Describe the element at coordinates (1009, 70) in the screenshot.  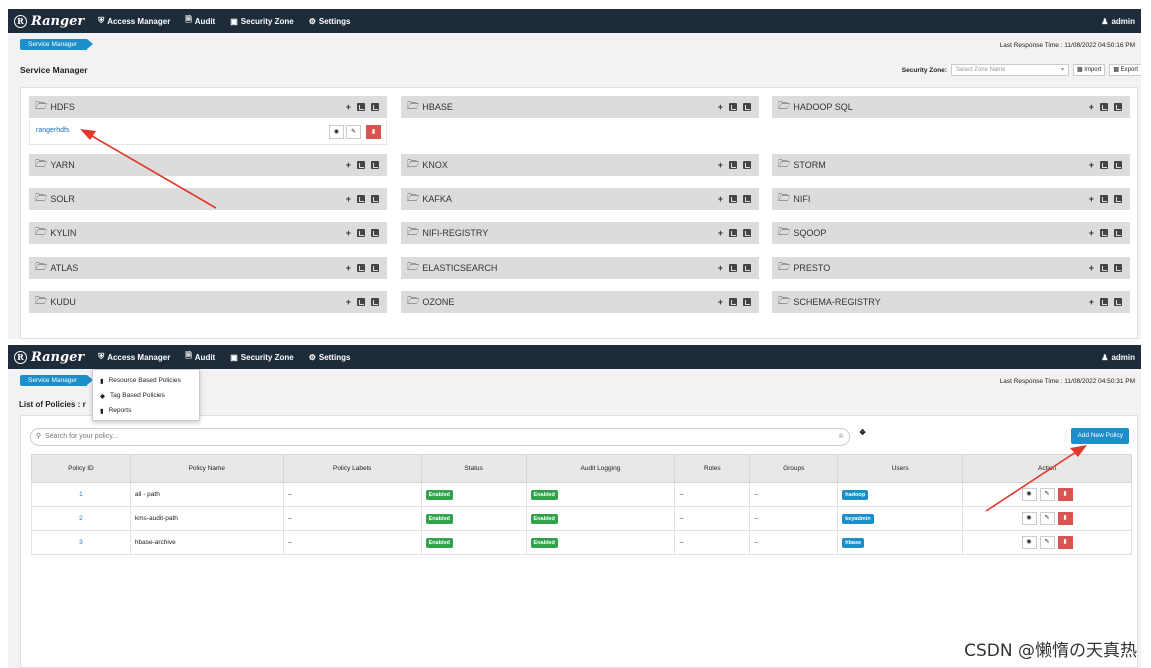
I see `zone-select: Select Zone Name ▾` at that location.